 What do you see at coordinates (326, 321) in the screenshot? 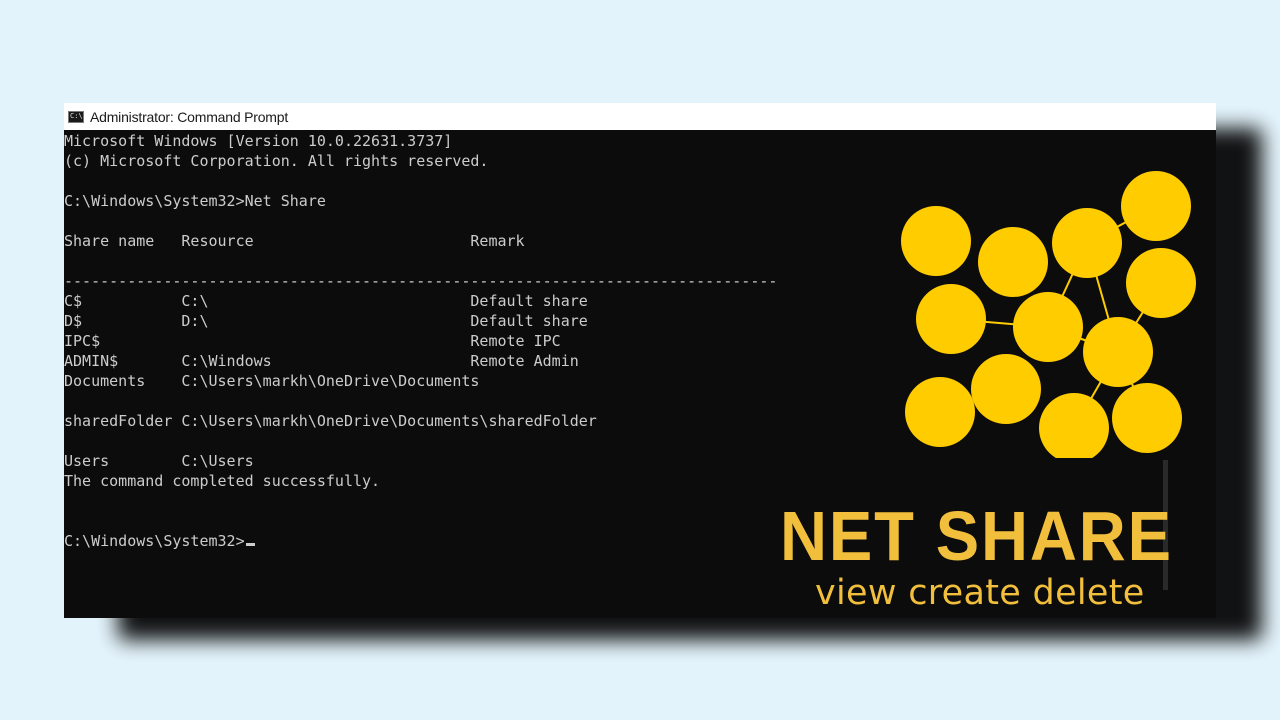
I see `console-line: D$ D:\ Default share` at bounding box center [326, 321].